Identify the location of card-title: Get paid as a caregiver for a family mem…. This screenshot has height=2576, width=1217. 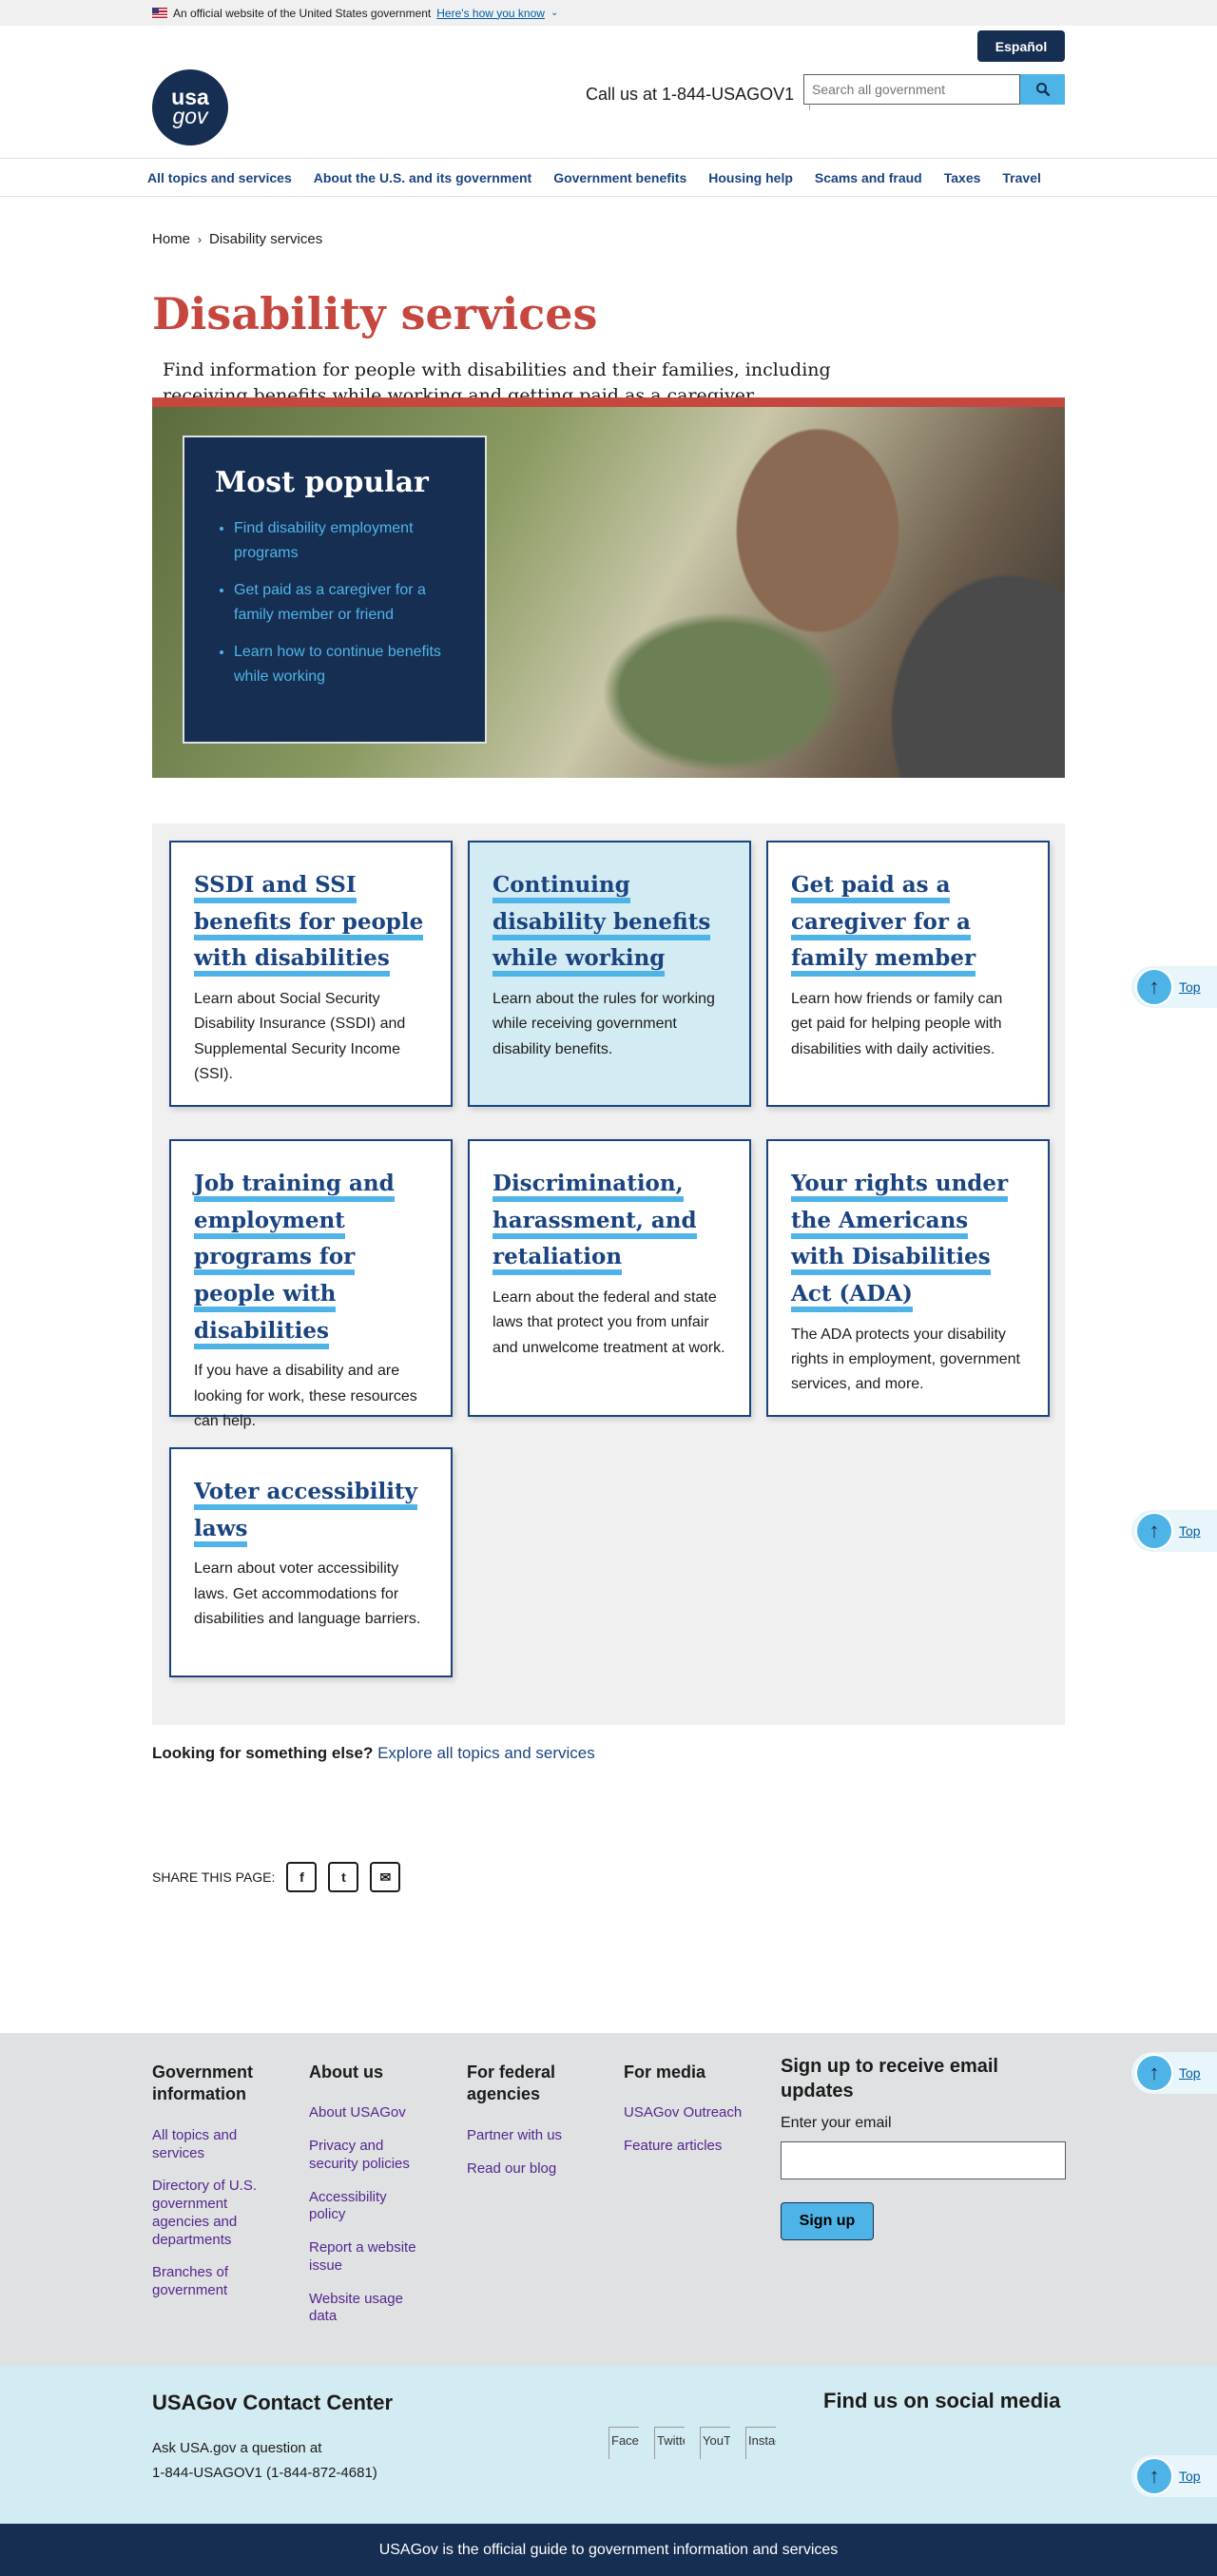
(884, 925).